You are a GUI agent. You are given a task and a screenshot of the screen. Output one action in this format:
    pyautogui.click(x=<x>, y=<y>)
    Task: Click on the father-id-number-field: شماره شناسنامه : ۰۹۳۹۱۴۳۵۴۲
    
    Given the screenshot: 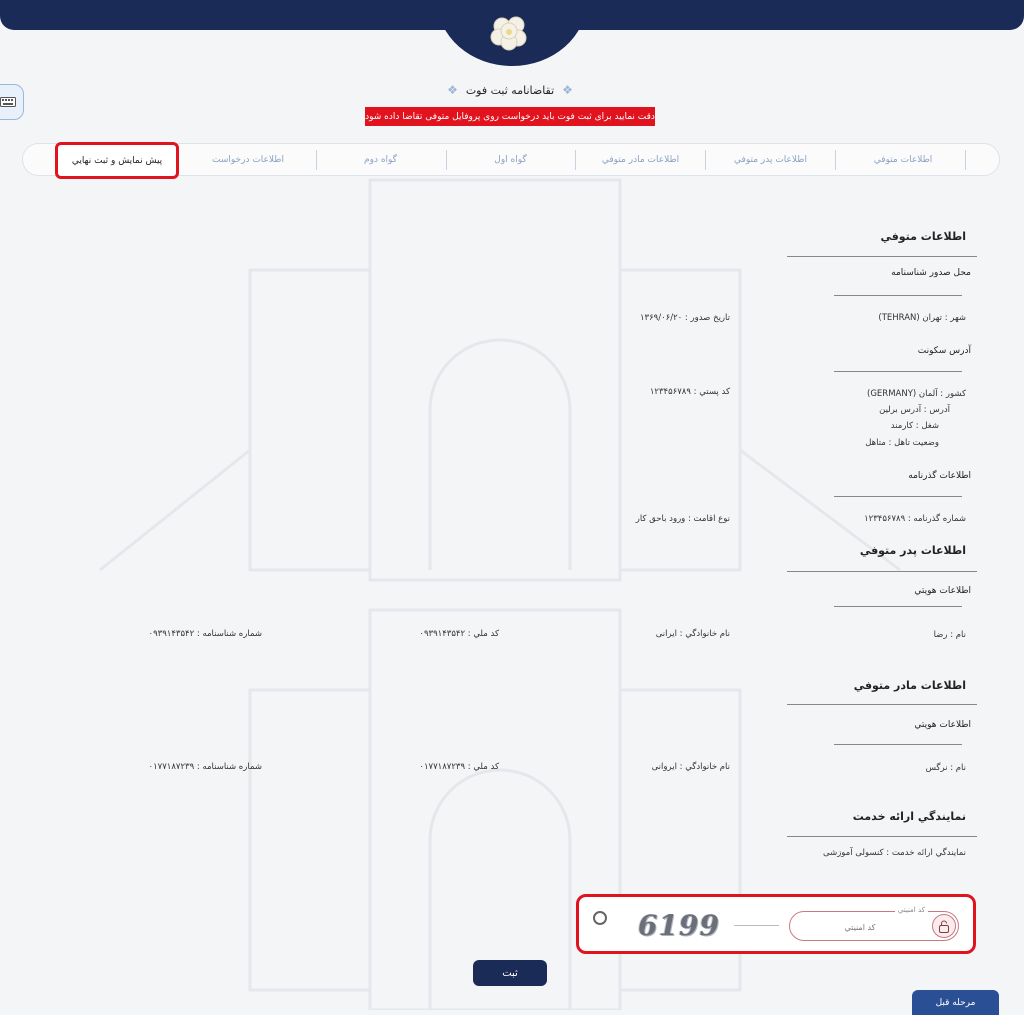 What is the action you would take?
    pyautogui.click(x=205, y=634)
    